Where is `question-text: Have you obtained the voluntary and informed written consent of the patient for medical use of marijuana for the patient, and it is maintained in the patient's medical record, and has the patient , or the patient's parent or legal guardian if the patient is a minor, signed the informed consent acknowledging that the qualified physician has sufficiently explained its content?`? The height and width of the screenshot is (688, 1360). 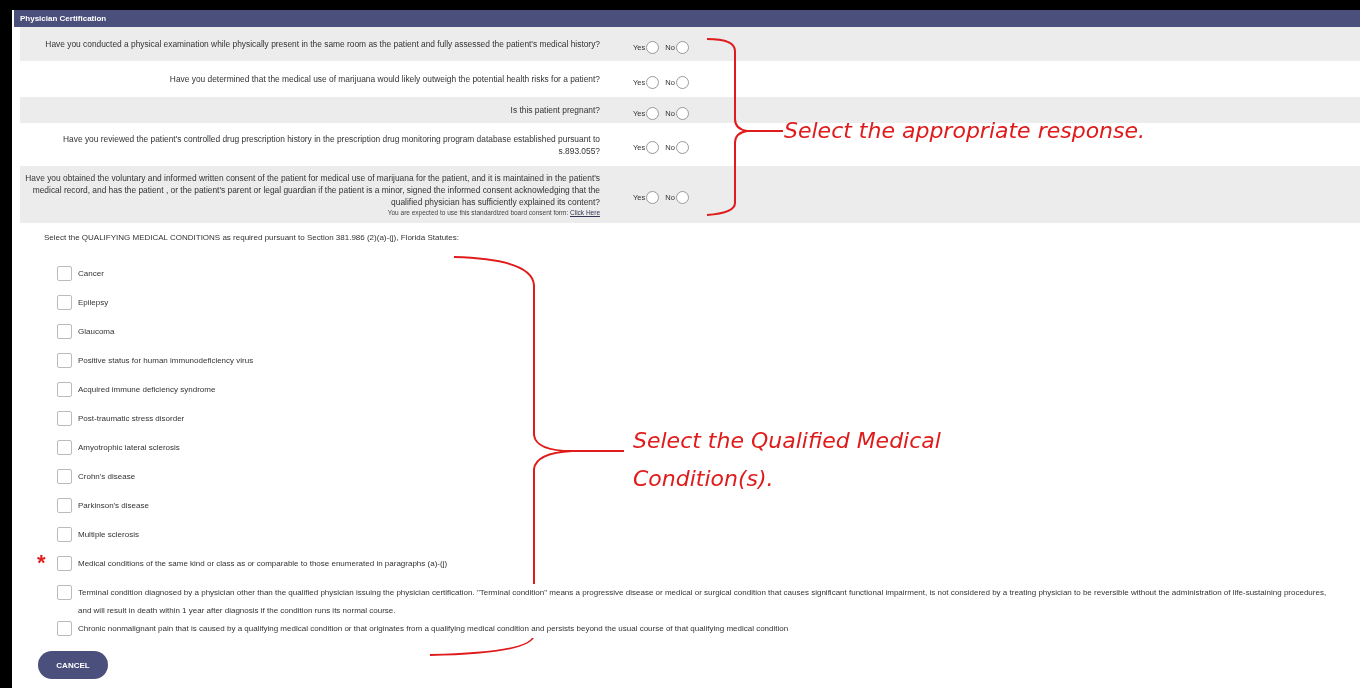
question-text: Have you obtained the voluntary and informed written consent of the patient for medical use of marijuana for the patient, and it is maintained in the patient's medical record, and has the patient , or the patient's parent or legal guardian if the patient is a minor, signed the informed consent acknowledging that the qualified physician has sufficiently explained its content? is located at coordinates (312, 189).